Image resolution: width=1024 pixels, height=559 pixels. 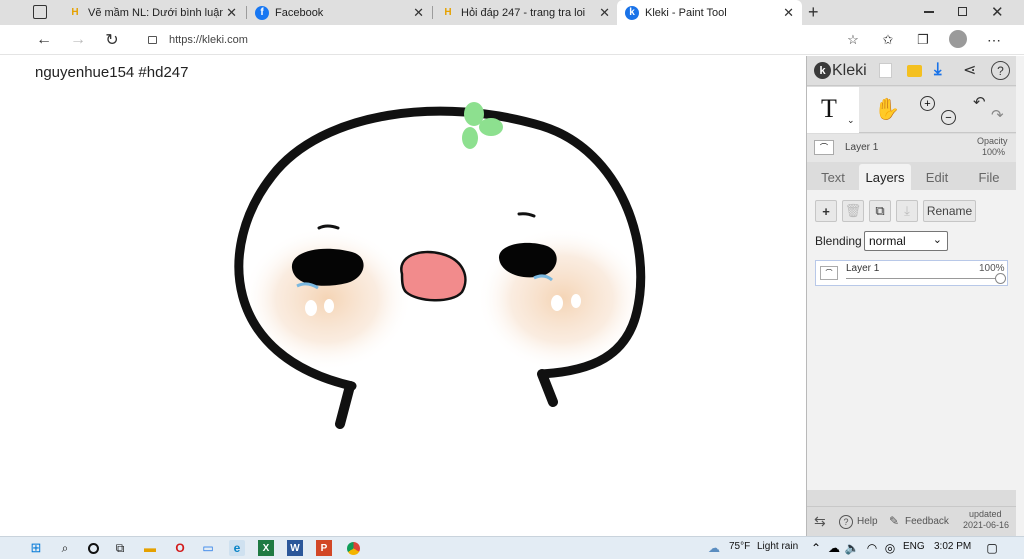 What do you see at coordinates (813, 12) in the screenshot?
I see `new-tab-plus-icon: +` at bounding box center [813, 12].